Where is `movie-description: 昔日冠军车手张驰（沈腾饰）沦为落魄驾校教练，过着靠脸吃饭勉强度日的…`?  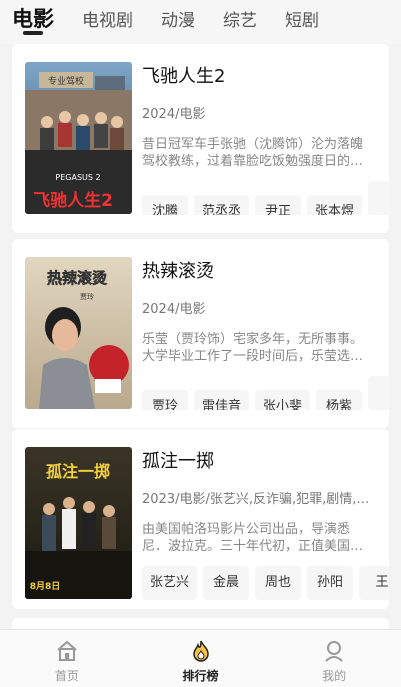 movie-description: 昔日冠军车手张驰（沈腾饰）沦为落魄驾校教练，过着靠脸吃饭勉强度日的… is located at coordinates (253, 153).